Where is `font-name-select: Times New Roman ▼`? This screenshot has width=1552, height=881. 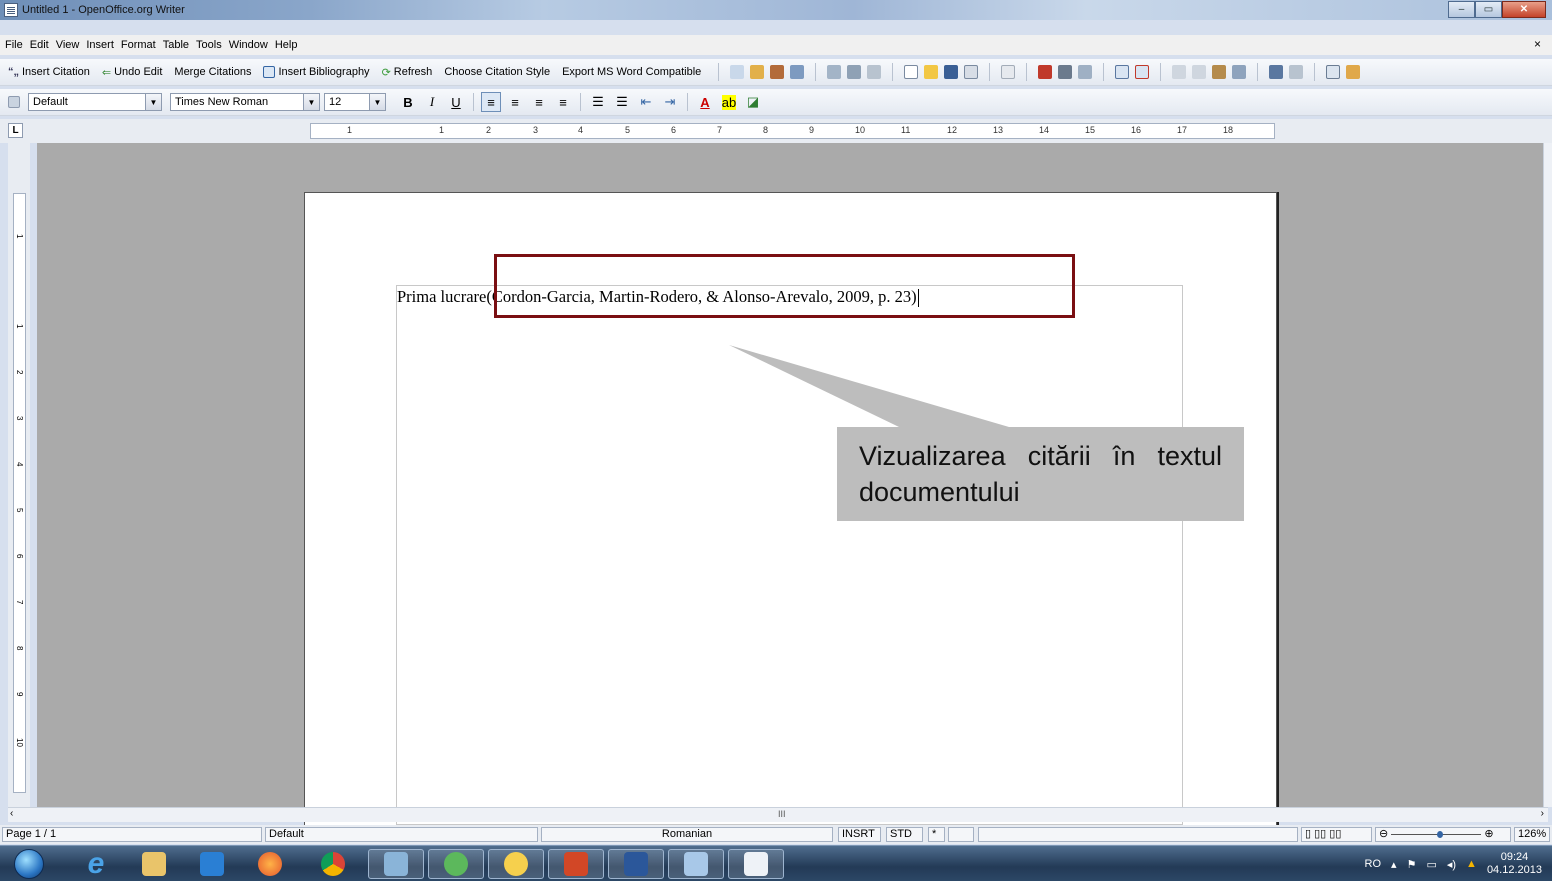
font-name-select: Times New Roman ▼ is located at coordinates (245, 102).